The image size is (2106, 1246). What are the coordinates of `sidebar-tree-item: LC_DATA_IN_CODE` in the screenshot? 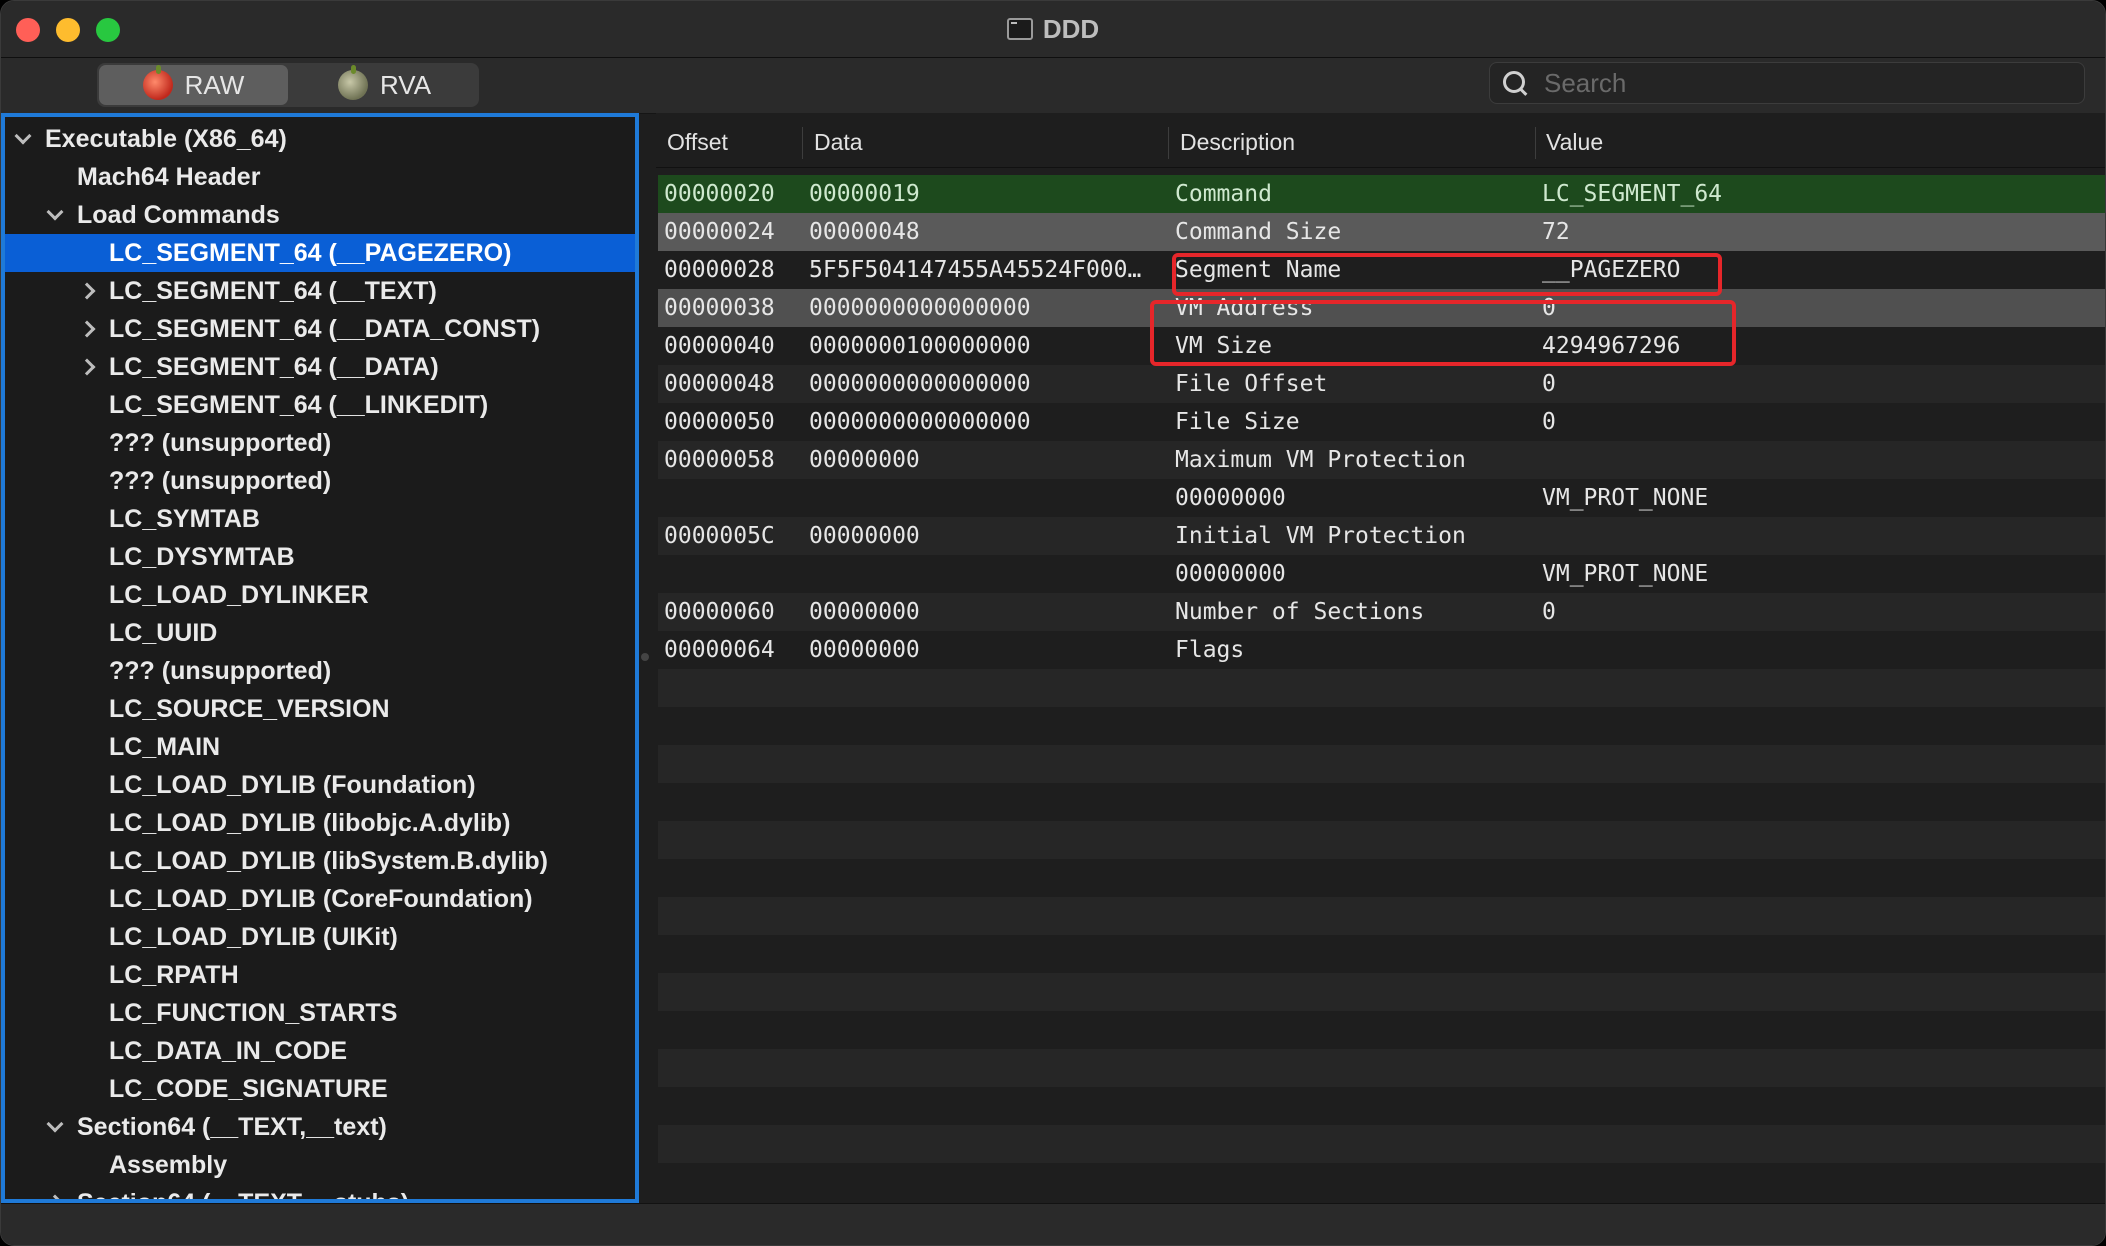 It's located at (320, 1051).